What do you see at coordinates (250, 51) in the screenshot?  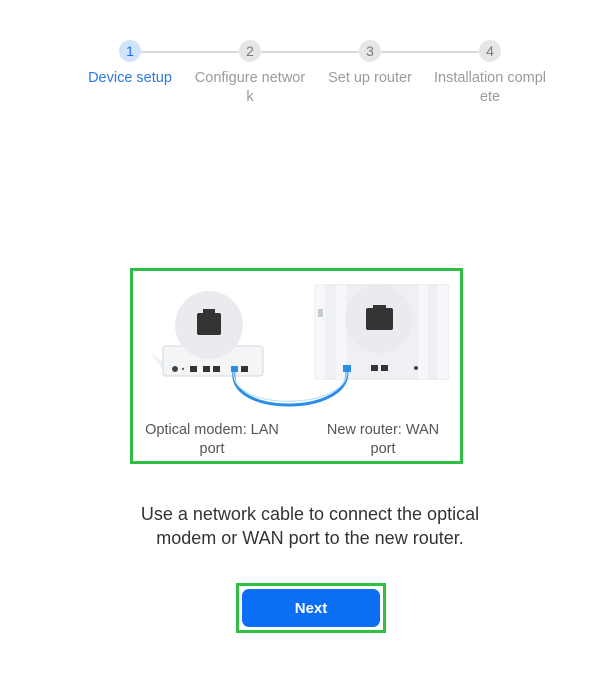 I see `step-number: 2` at bounding box center [250, 51].